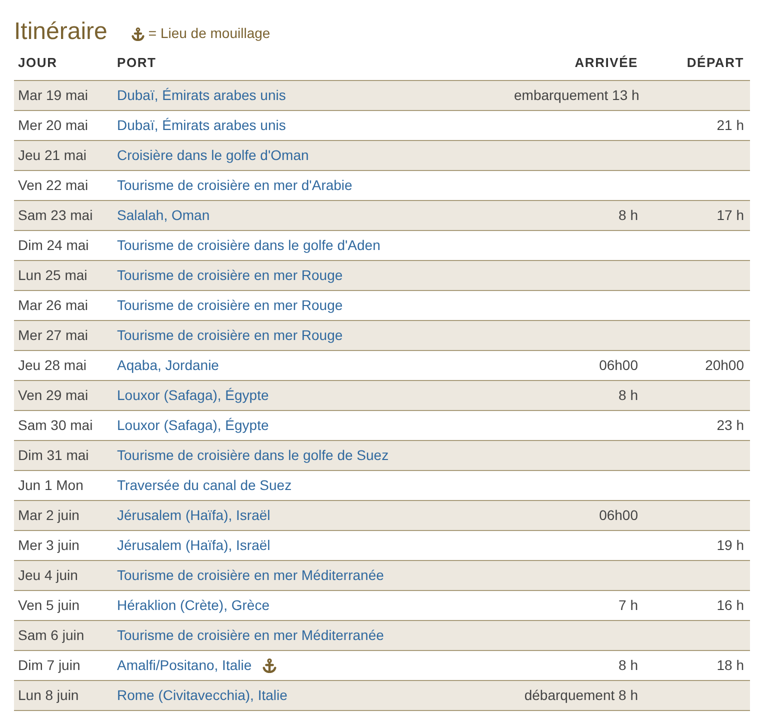  What do you see at coordinates (715, 63) in the screenshot?
I see `column-header: DÉPART` at bounding box center [715, 63].